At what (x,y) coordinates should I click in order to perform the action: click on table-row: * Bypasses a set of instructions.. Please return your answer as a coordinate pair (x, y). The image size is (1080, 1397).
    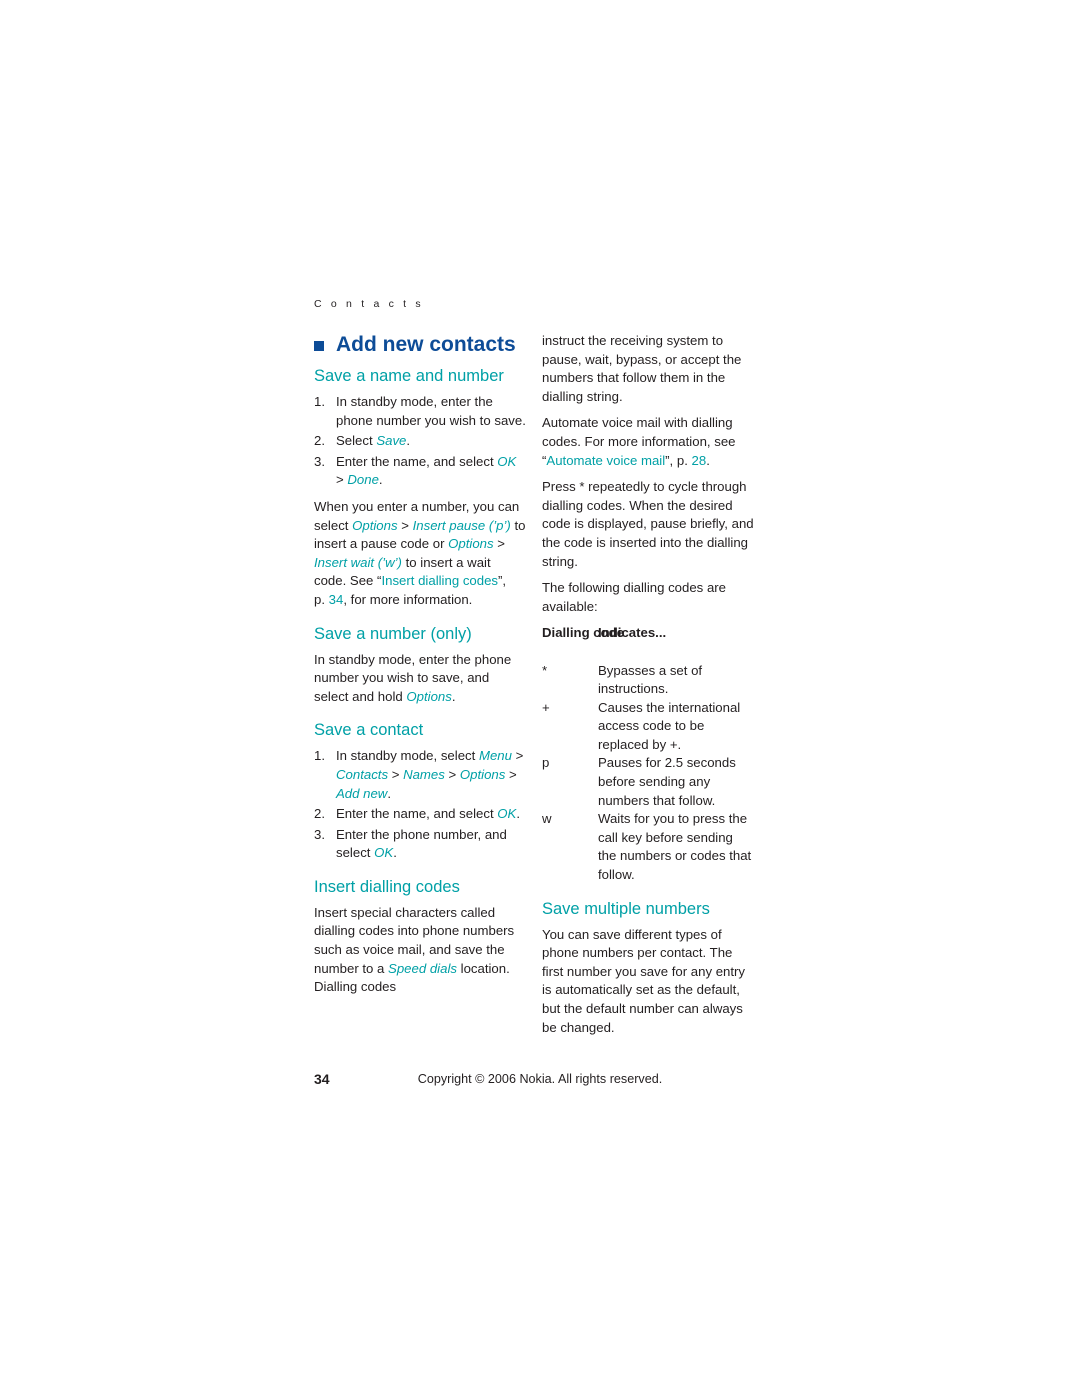
    Looking at the image, I should click on (648, 680).